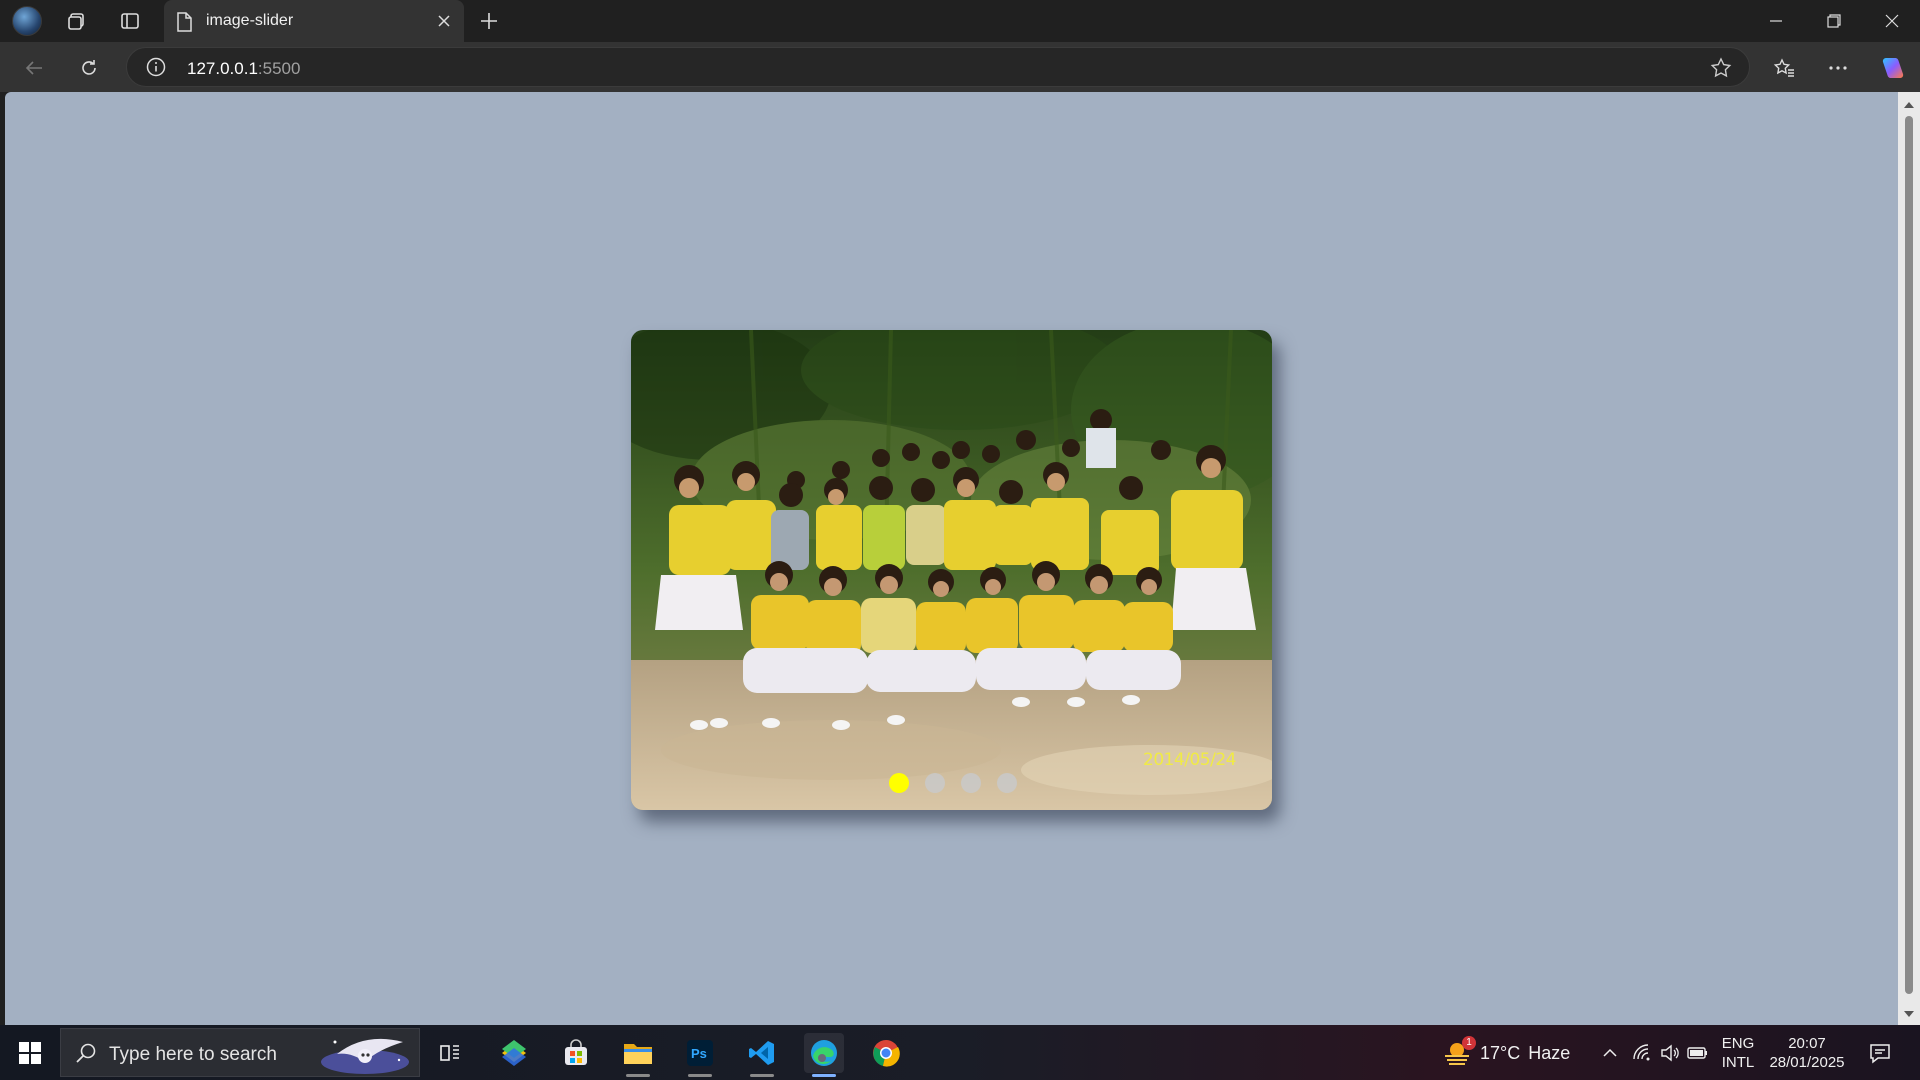 The image size is (1920, 1080). What do you see at coordinates (886, 1053) in the screenshot?
I see `chrome-icon` at bounding box center [886, 1053].